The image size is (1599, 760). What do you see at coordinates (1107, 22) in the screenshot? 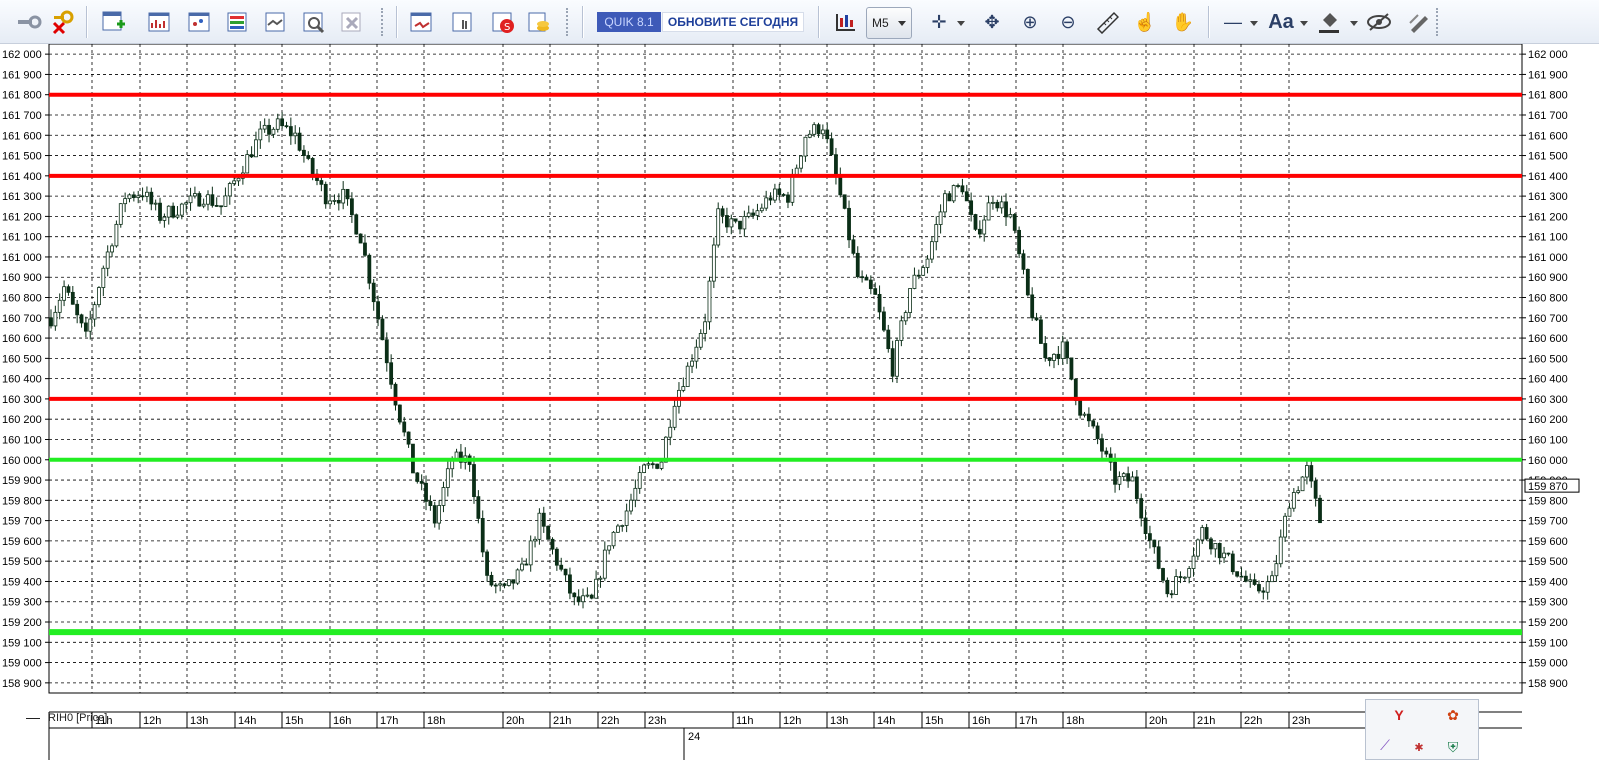
I see `ruler-icon` at bounding box center [1107, 22].